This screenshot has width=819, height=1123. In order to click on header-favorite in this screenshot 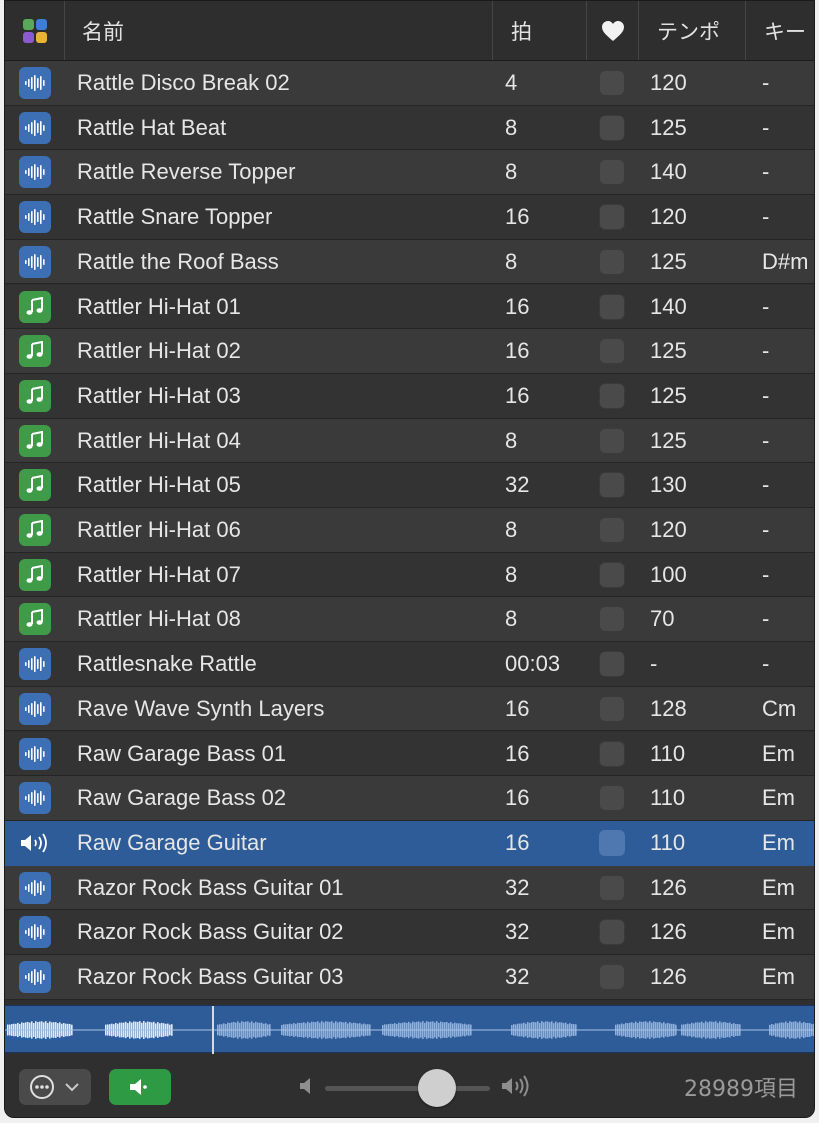, I will do `click(613, 30)`.